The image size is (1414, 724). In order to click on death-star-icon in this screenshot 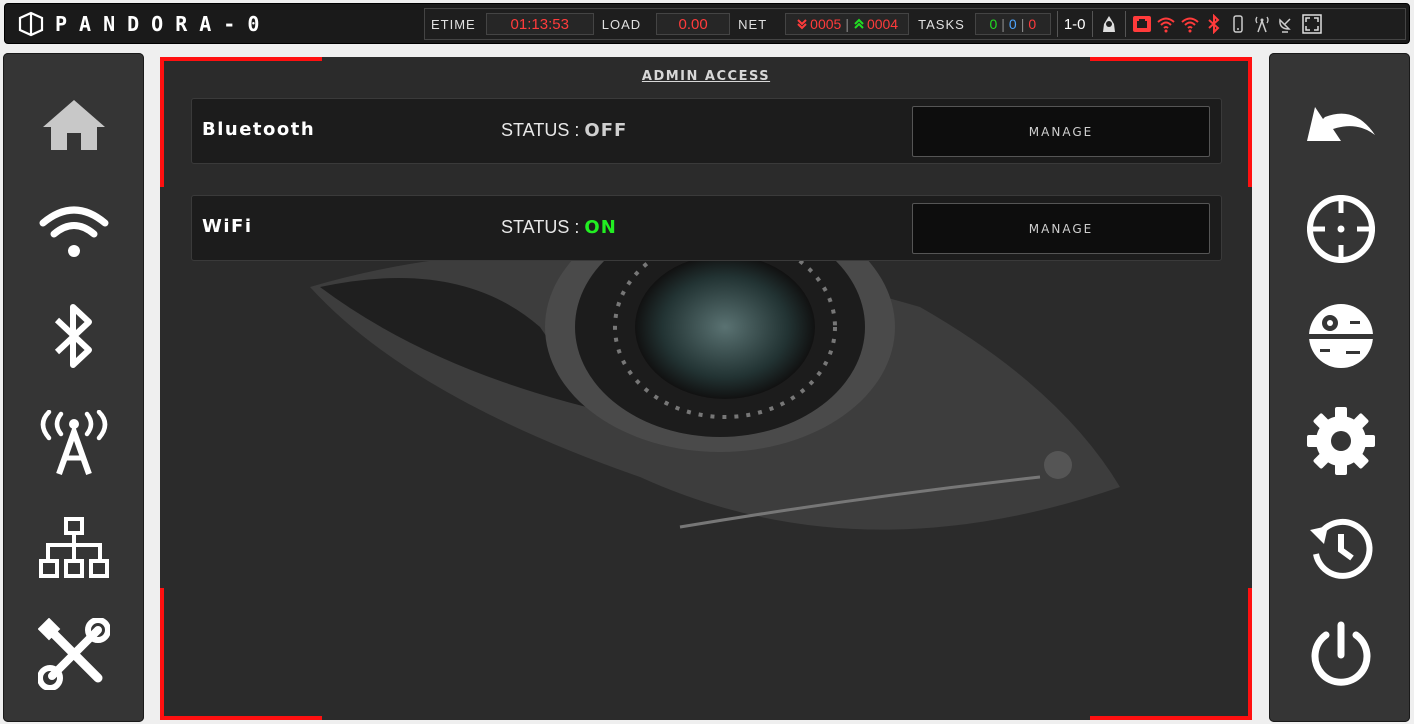, I will do `click(1341, 336)`.